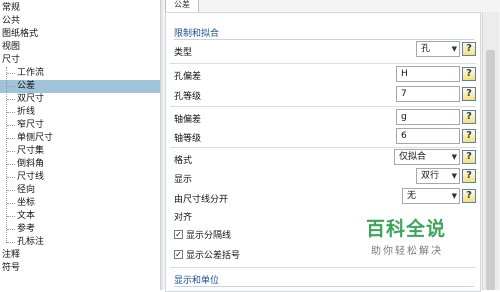 This screenshot has width=500, height=292. Describe the element at coordinates (413, 157) in the screenshot. I see `format-select-value: 仅拟合` at that location.